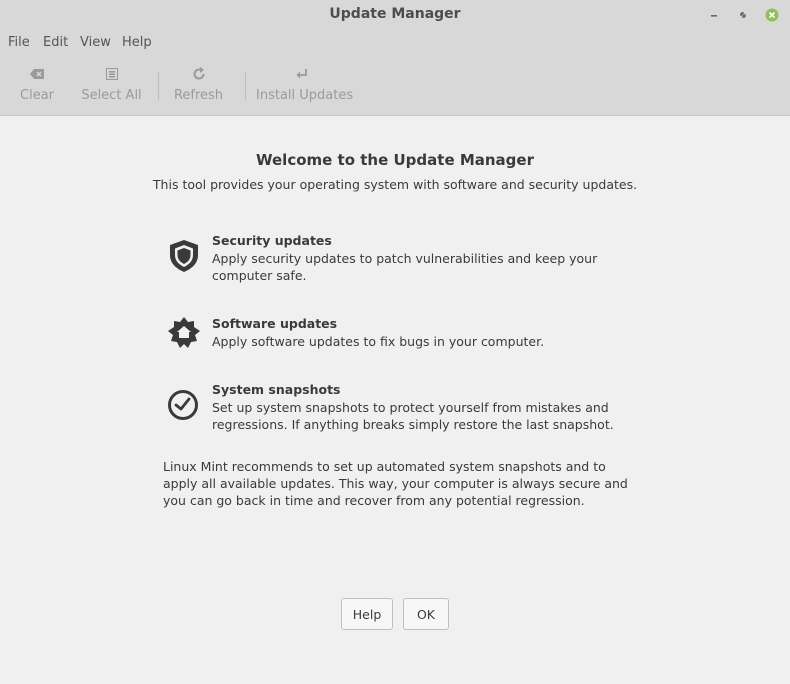  I want to click on gear-home-icon, so click(187, 336).